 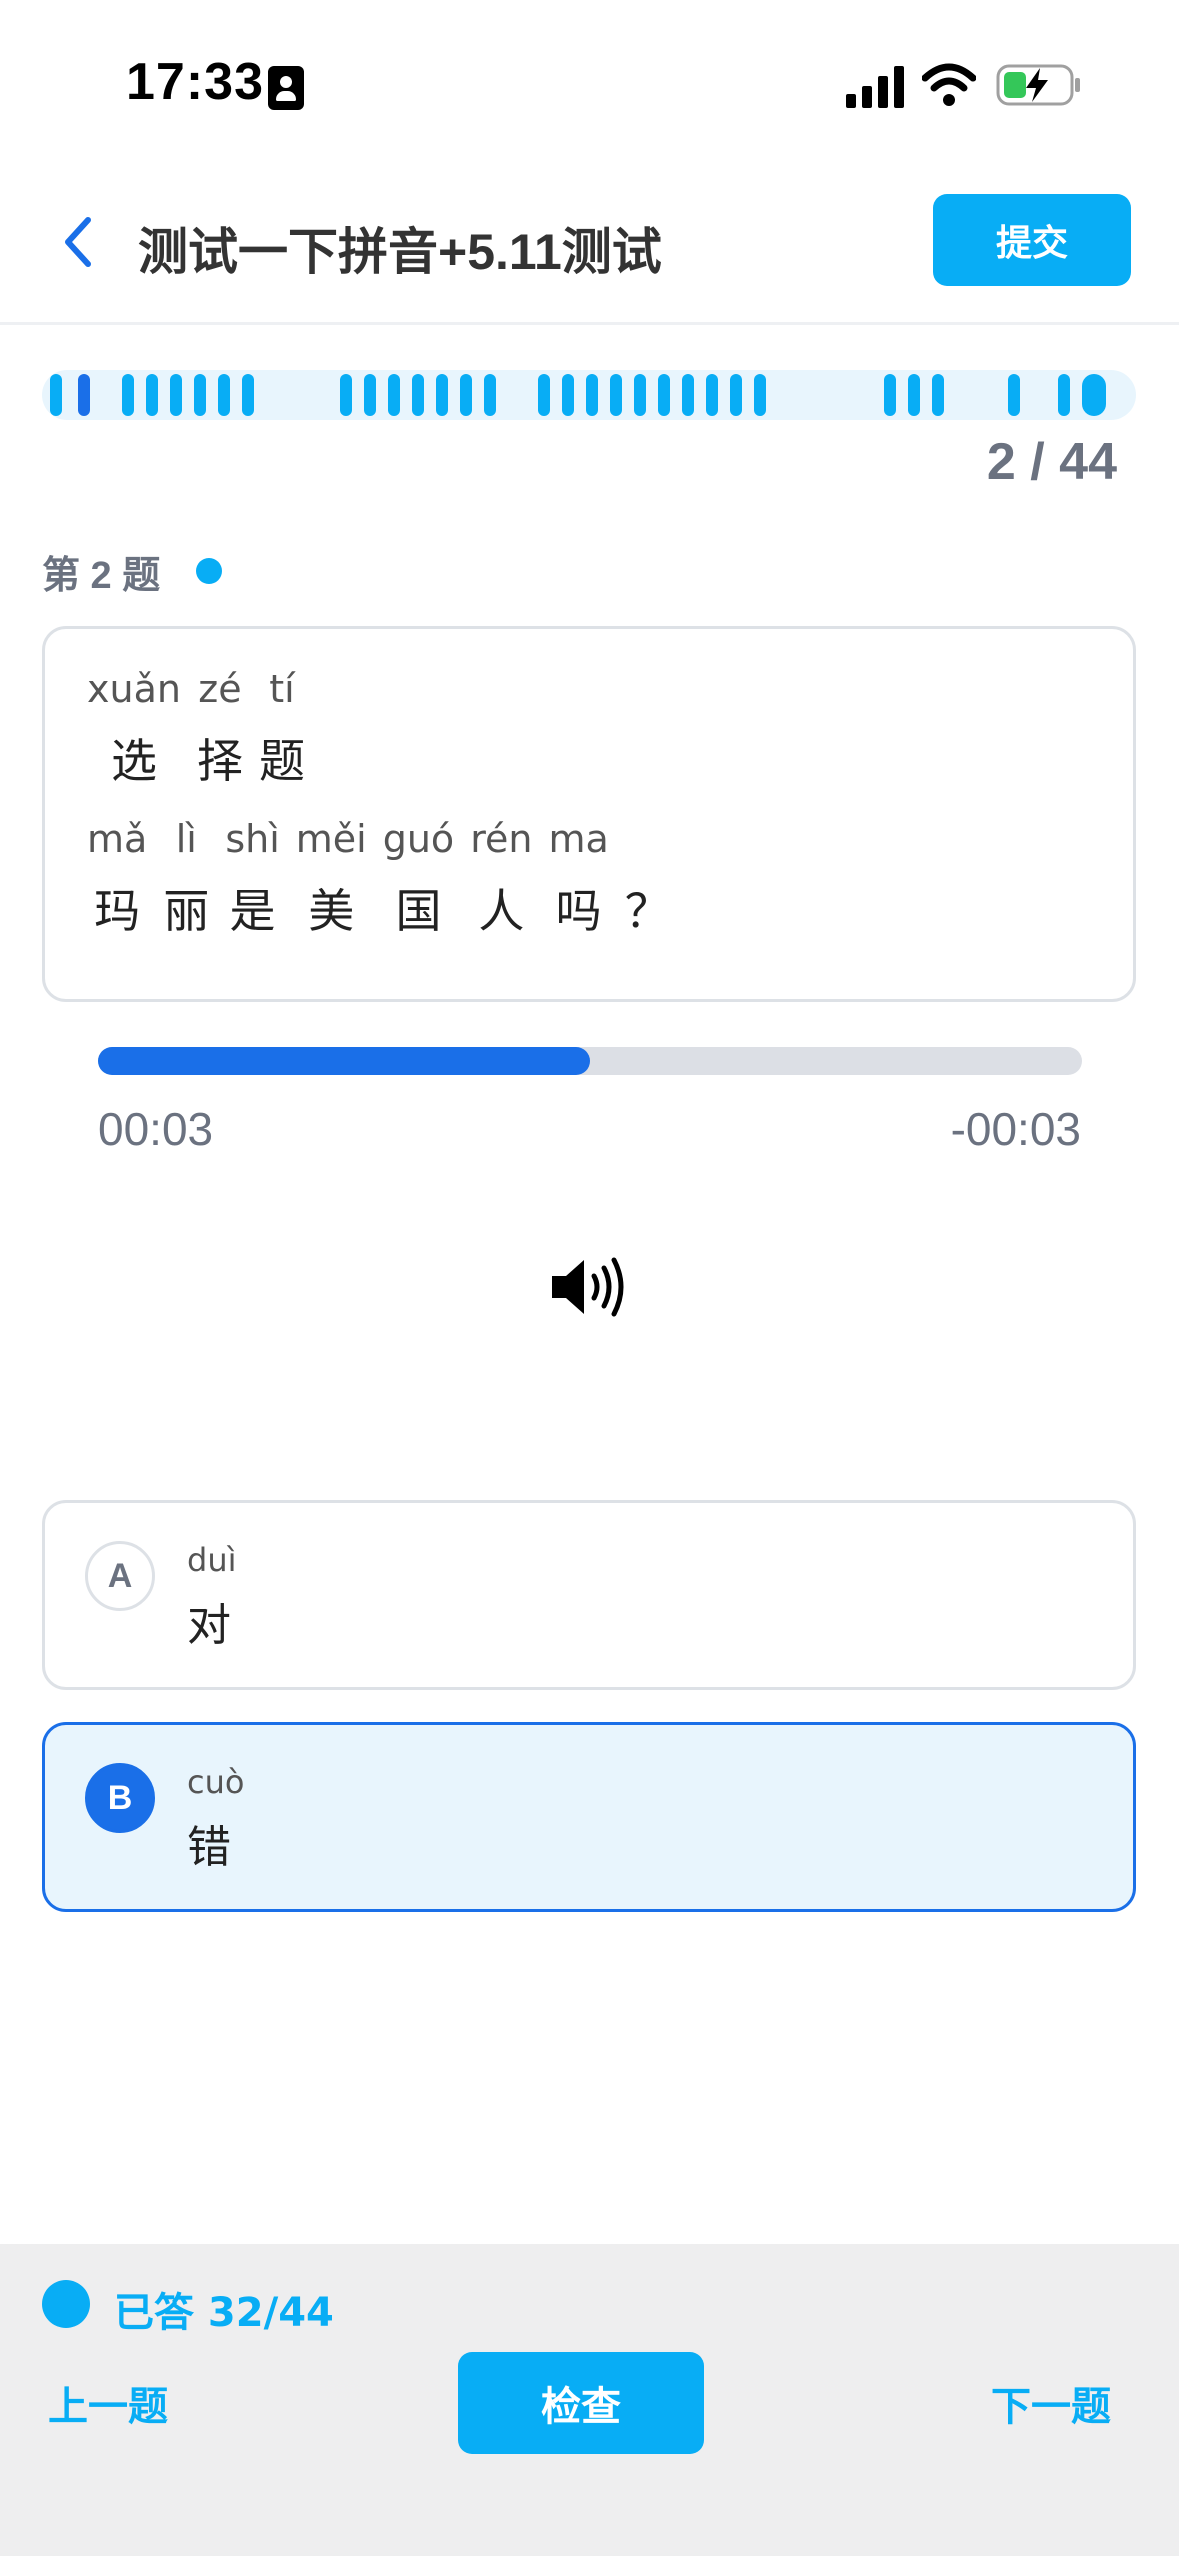 I want to click on header-divider, so click(x=589, y=323).